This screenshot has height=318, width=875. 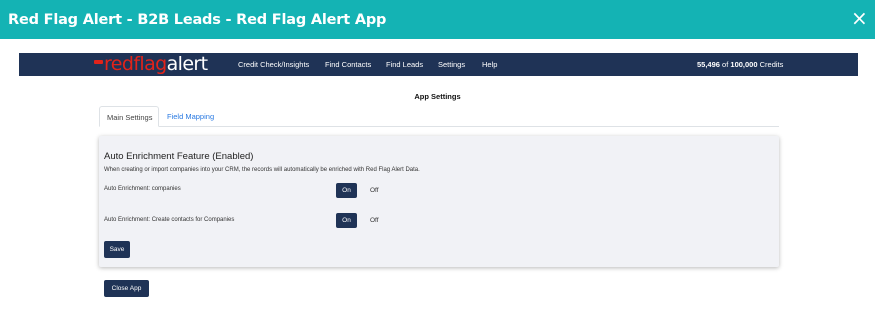 What do you see at coordinates (489, 64) in the screenshot?
I see `nav-help: Help` at bounding box center [489, 64].